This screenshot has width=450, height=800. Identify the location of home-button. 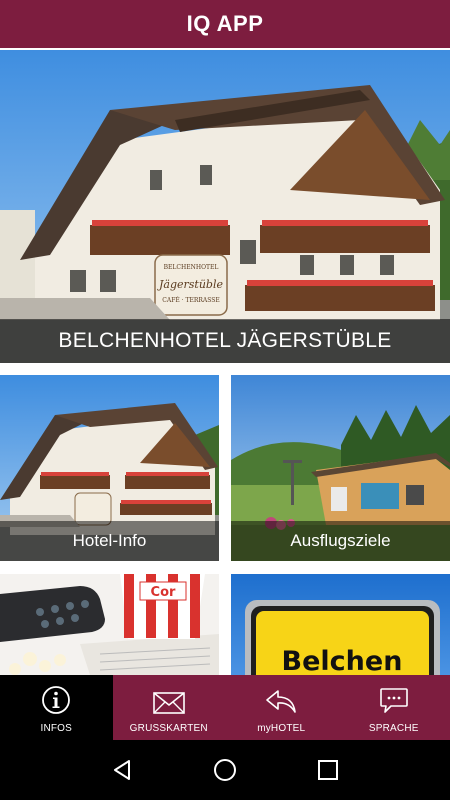
(225, 770).